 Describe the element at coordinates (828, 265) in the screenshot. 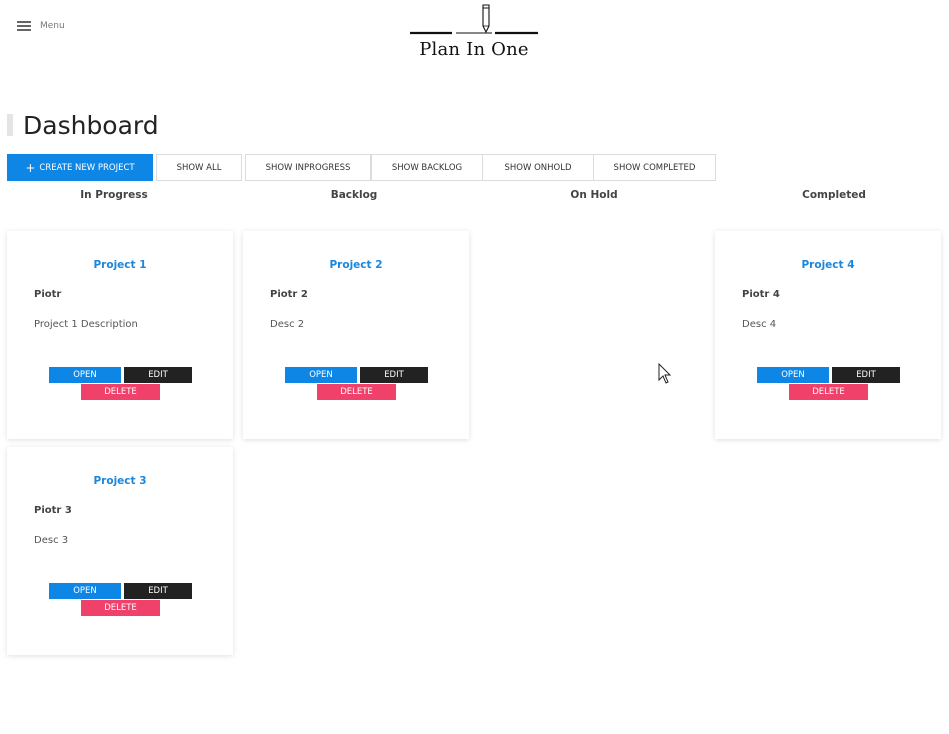

I see `project-title-link: Project 4` at that location.